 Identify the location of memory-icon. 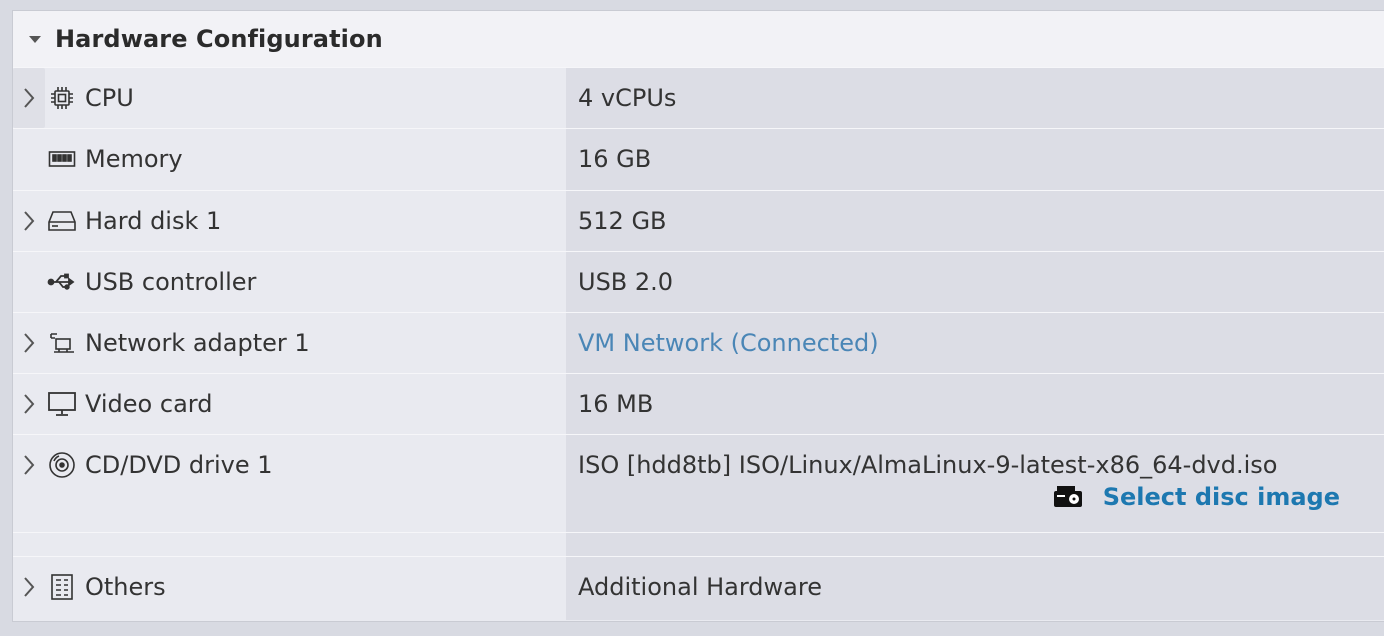
(62, 159).